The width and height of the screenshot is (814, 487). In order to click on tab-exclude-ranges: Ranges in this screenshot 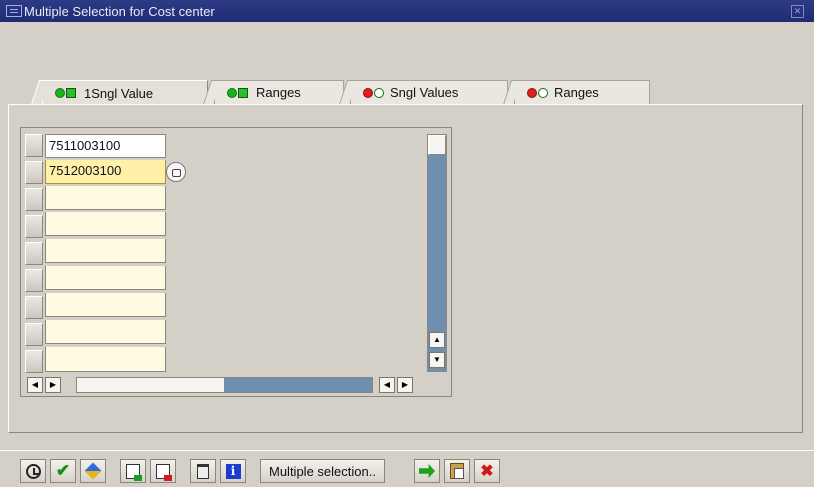, I will do `click(576, 92)`.